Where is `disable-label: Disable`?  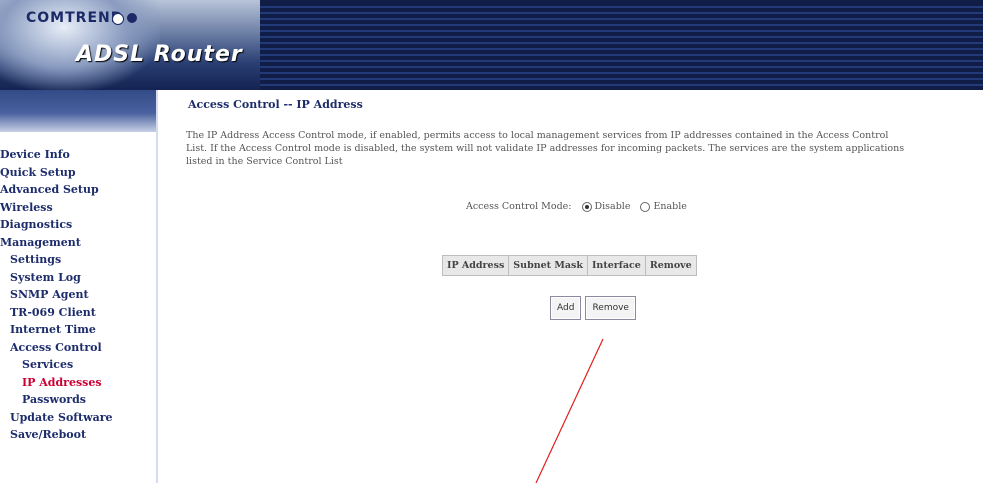 disable-label: Disable is located at coordinates (612, 206).